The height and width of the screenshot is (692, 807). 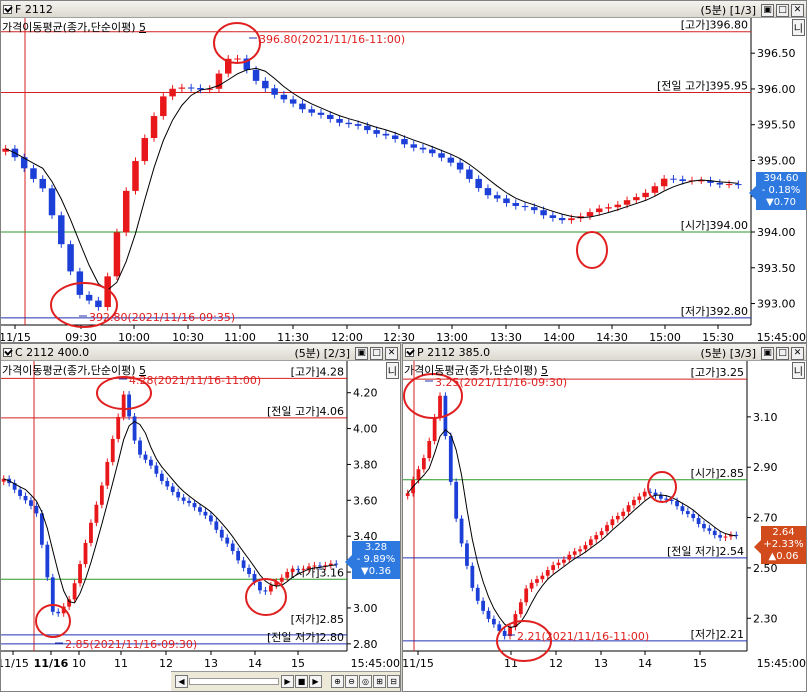 I want to click on current-price: 394.60, so click(x=781, y=178).